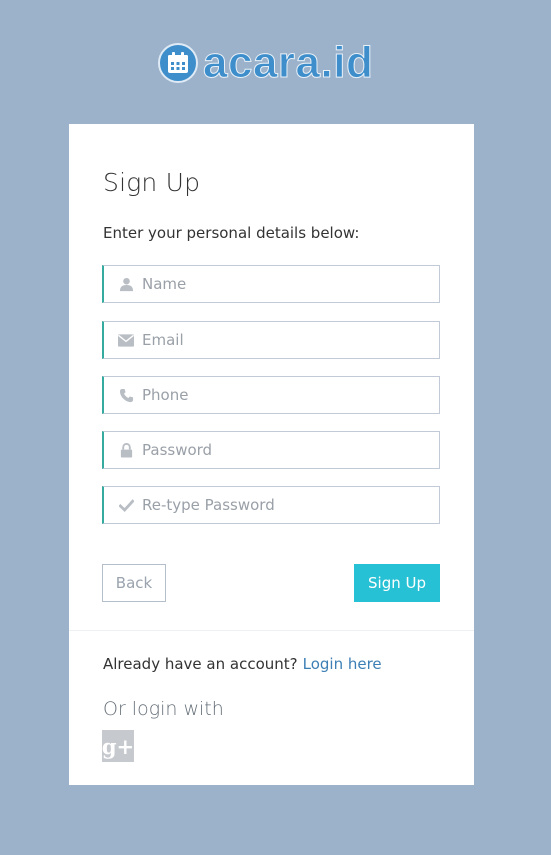 Image resolution: width=551 pixels, height=855 pixels. I want to click on back-button: Back, so click(134, 583).